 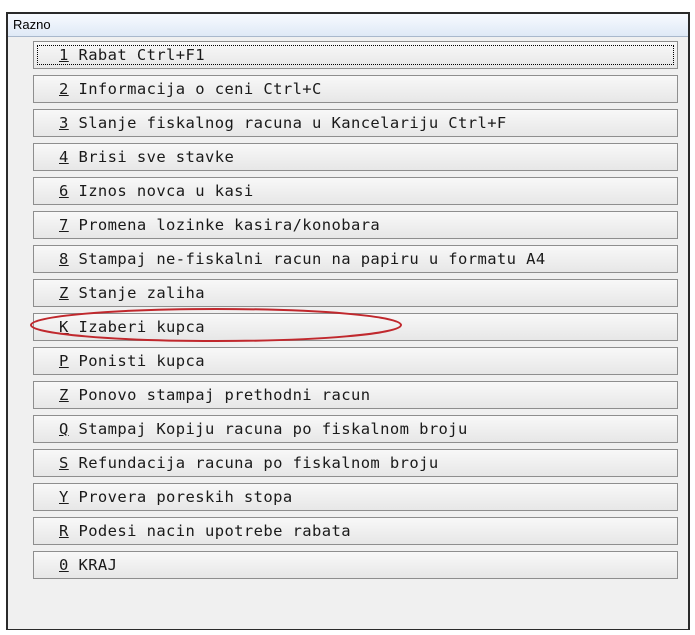 I want to click on menu-item-shortcut-key: 8, so click(x=64, y=259).